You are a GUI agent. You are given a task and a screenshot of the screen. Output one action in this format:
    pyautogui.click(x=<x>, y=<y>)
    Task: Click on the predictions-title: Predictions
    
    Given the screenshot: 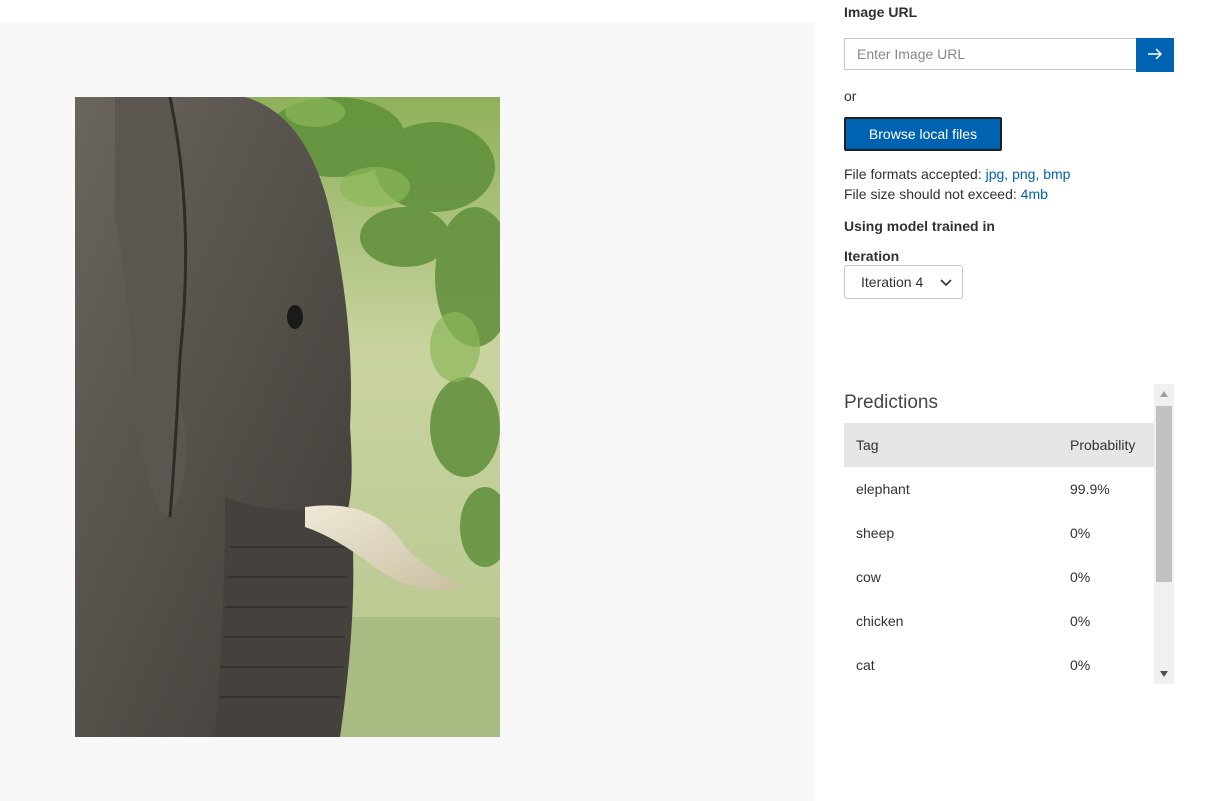 What is the action you would take?
    pyautogui.click(x=891, y=402)
    